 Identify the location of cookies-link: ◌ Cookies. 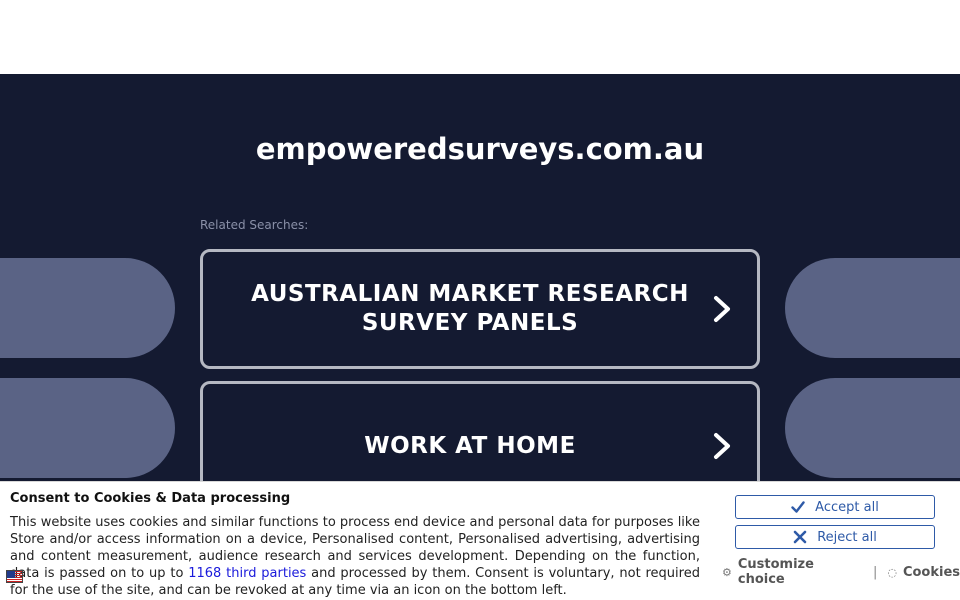
(923, 572).